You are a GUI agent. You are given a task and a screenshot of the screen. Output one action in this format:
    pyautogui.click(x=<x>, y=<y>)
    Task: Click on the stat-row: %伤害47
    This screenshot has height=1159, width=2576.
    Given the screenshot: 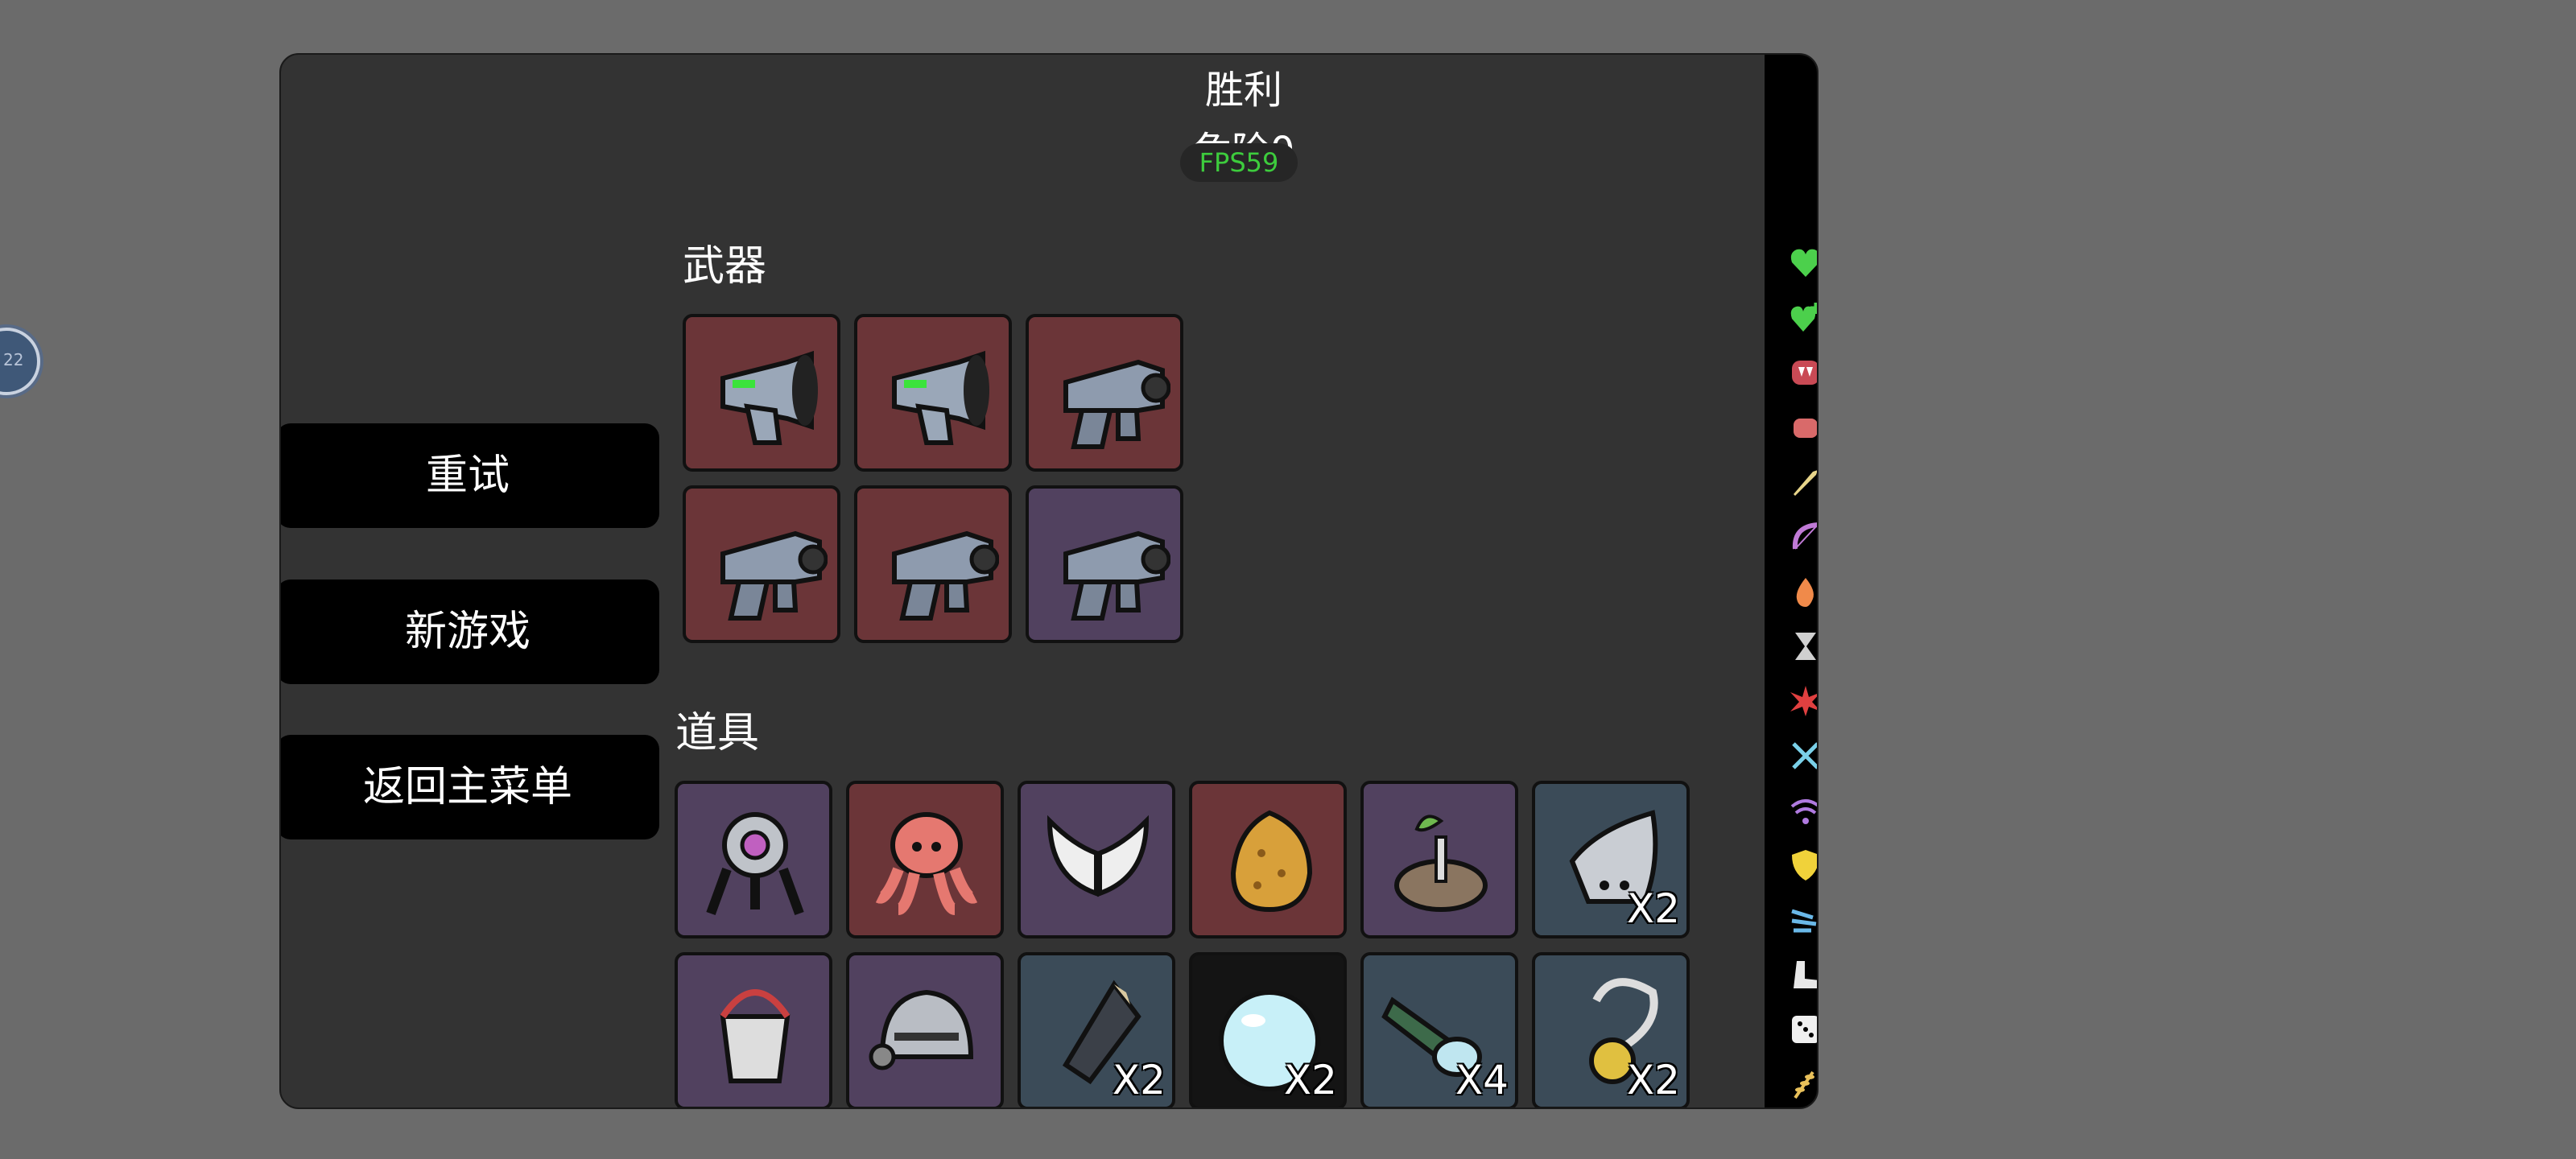 What is the action you would take?
    pyautogui.click(x=1803, y=427)
    